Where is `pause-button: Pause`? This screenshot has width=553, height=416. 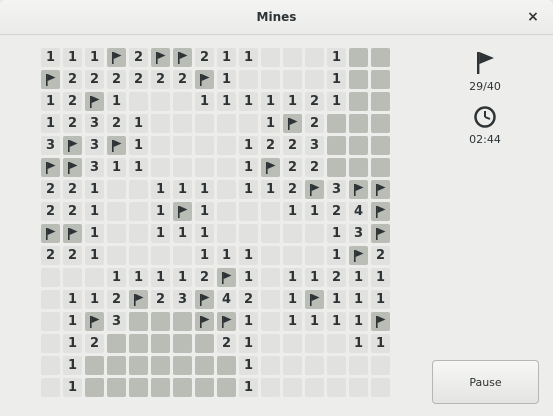 pause-button: Pause is located at coordinates (485, 382).